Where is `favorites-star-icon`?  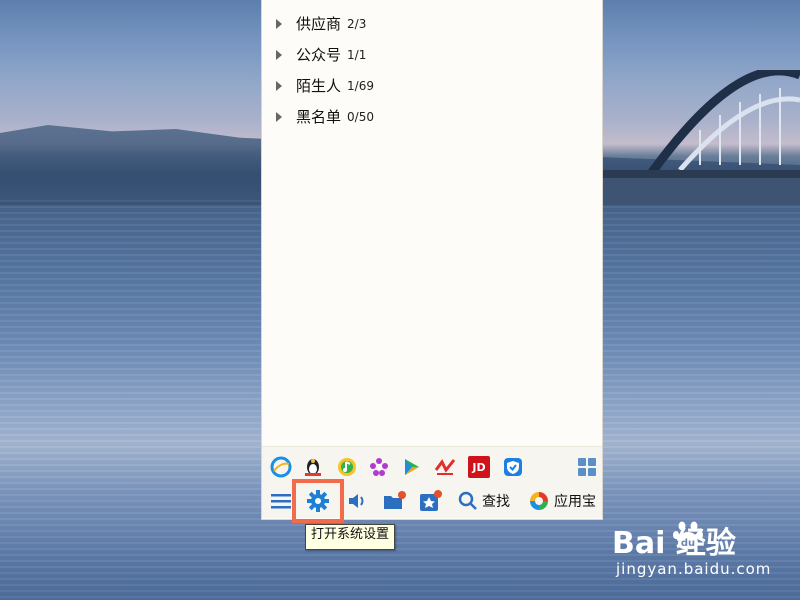 favorites-star-icon is located at coordinates (431, 501).